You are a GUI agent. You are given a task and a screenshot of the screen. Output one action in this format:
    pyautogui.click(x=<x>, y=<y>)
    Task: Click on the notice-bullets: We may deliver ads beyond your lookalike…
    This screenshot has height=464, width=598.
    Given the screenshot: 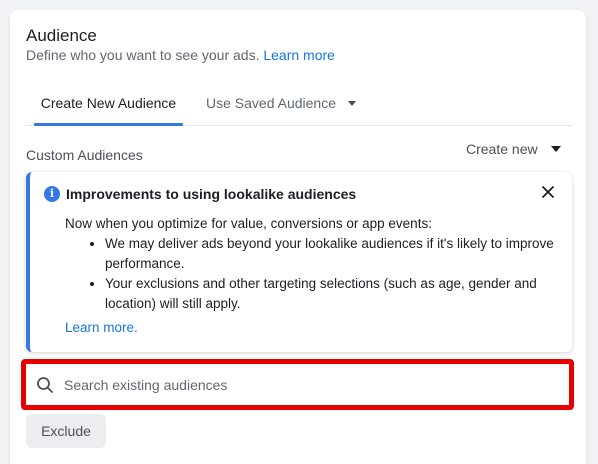 What is the action you would take?
    pyautogui.click(x=310, y=274)
    